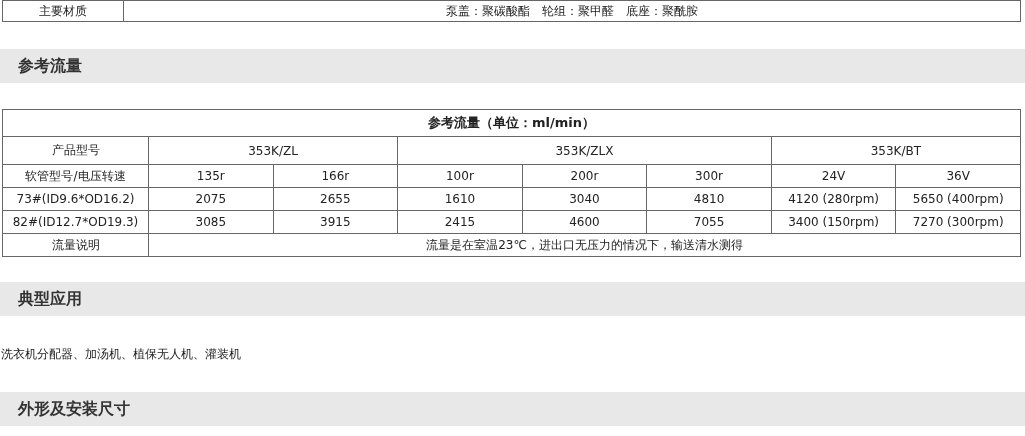 The image size is (1025, 436). Describe the element at coordinates (335, 222) in the screenshot. I see `table-cell: 3915` at that location.